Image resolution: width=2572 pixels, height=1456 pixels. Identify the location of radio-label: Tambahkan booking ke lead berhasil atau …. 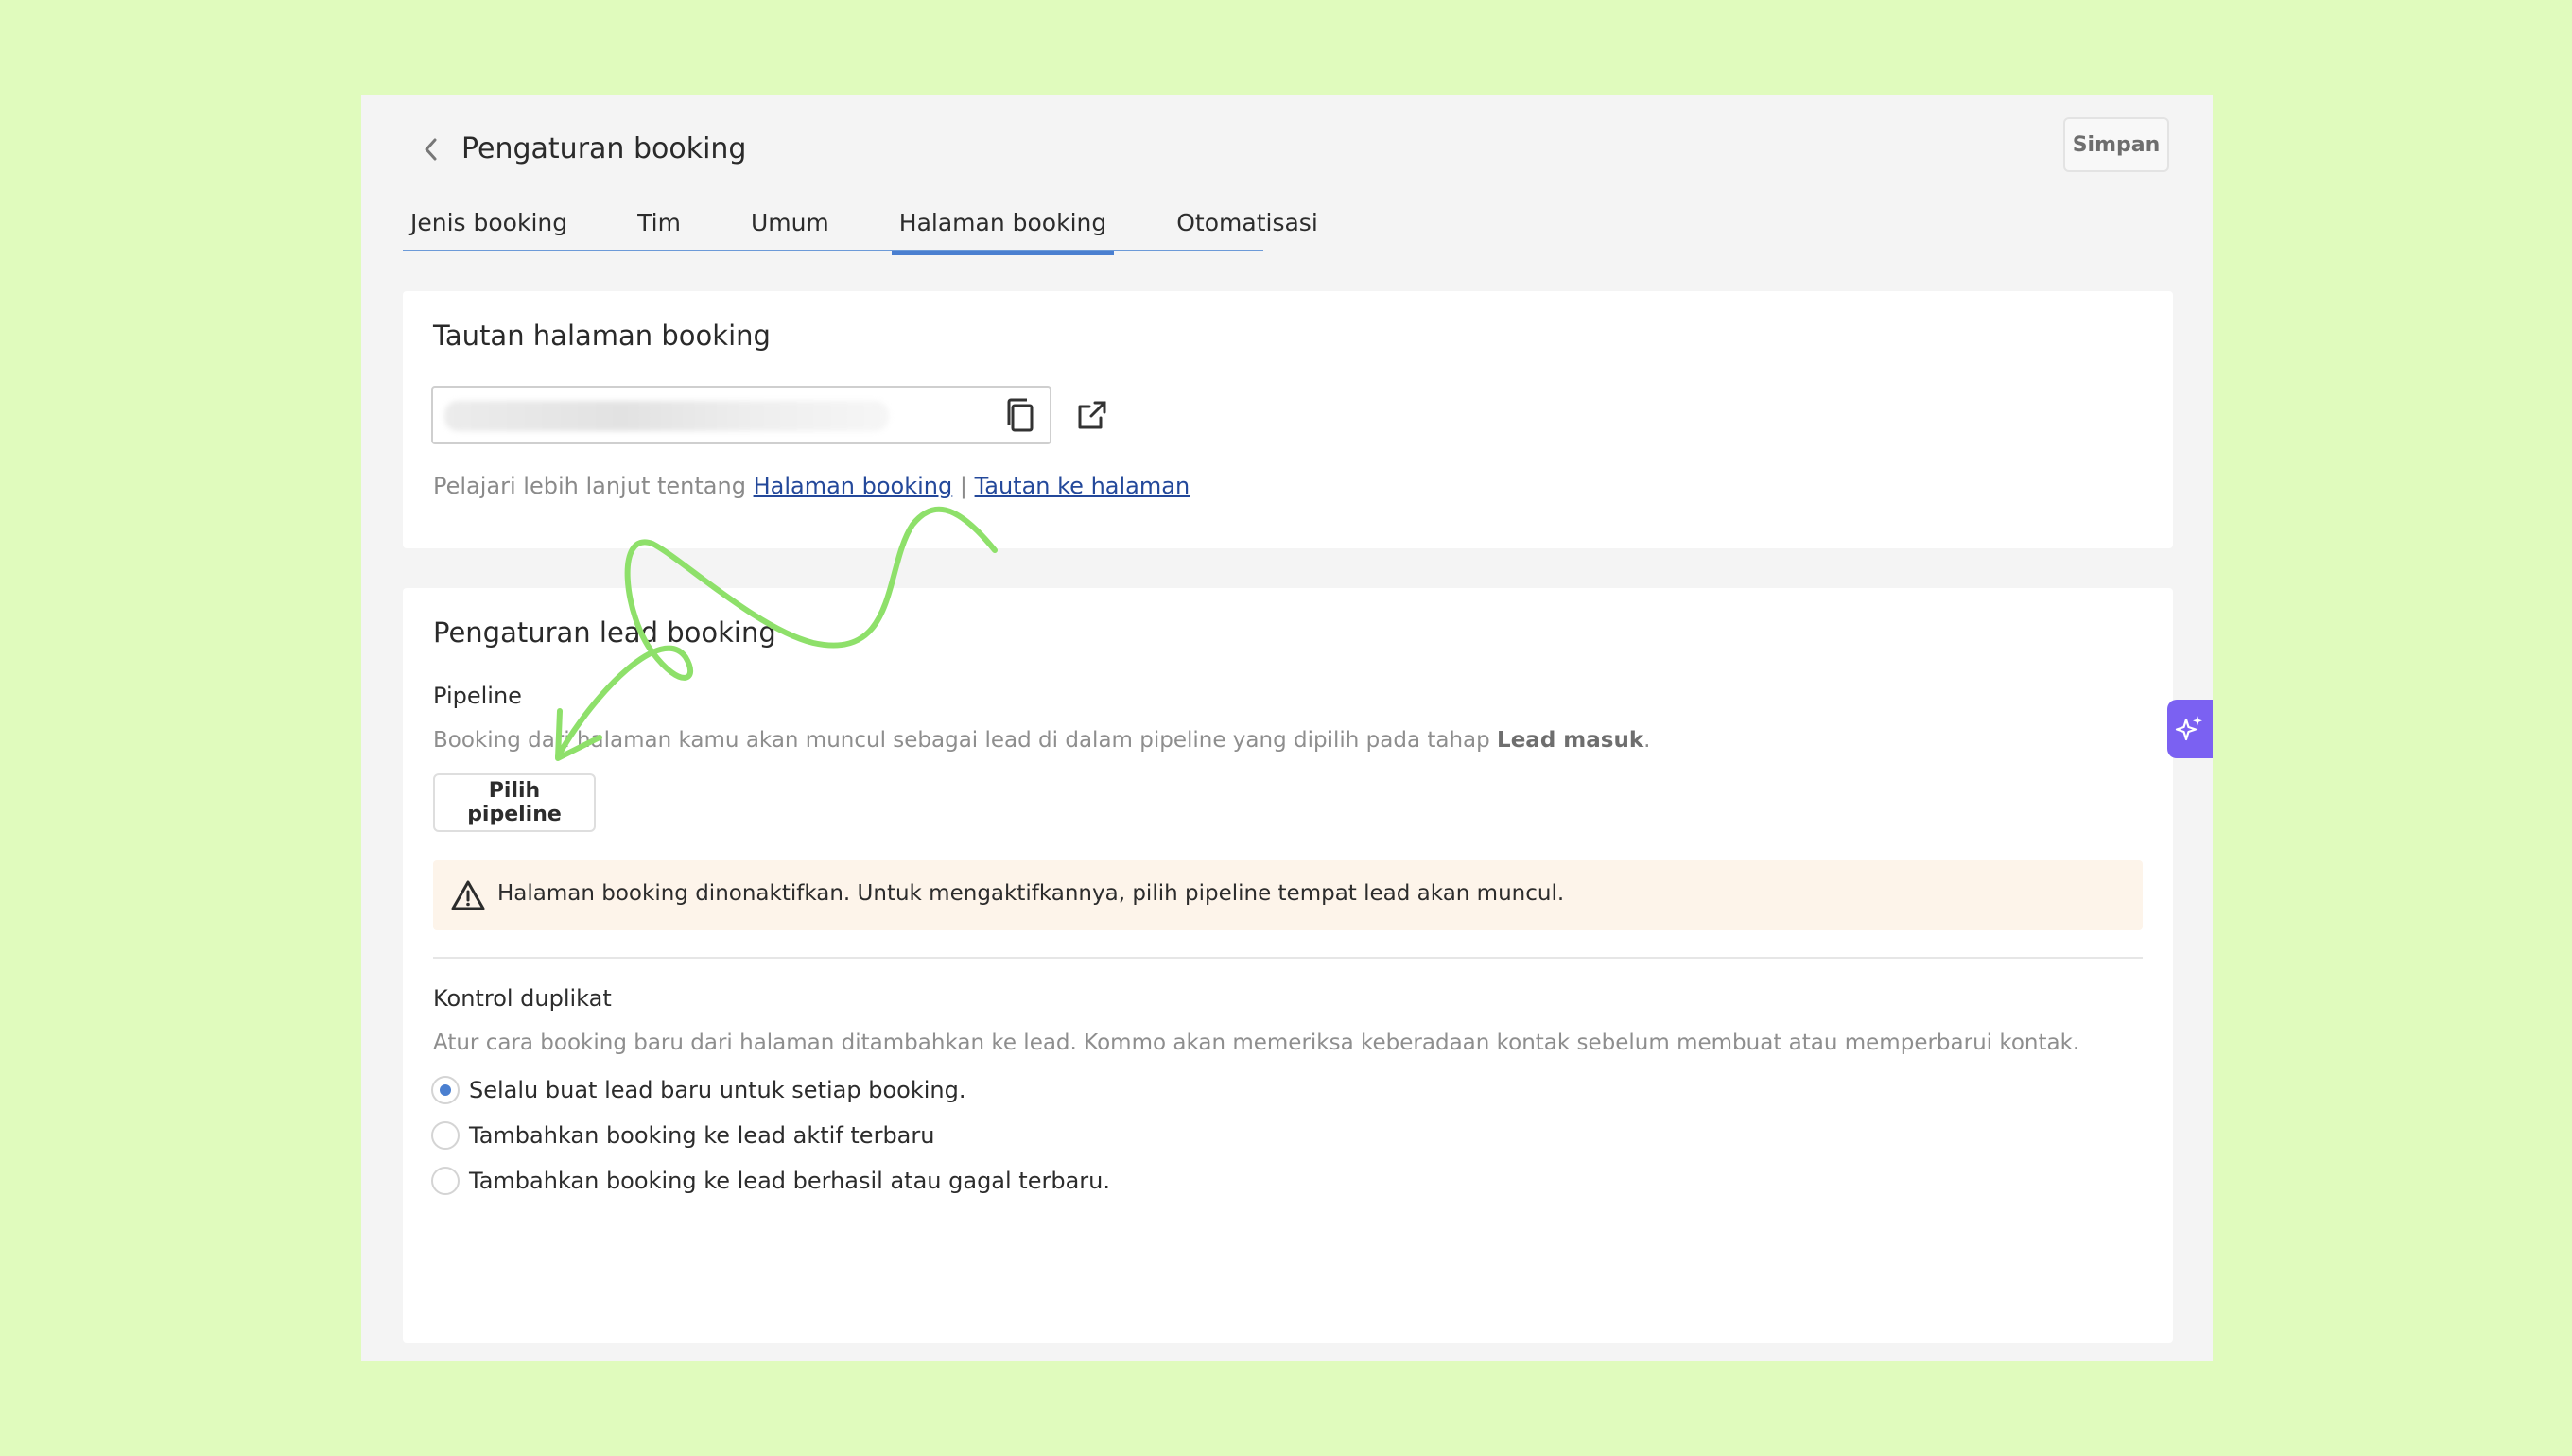
(789, 1181).